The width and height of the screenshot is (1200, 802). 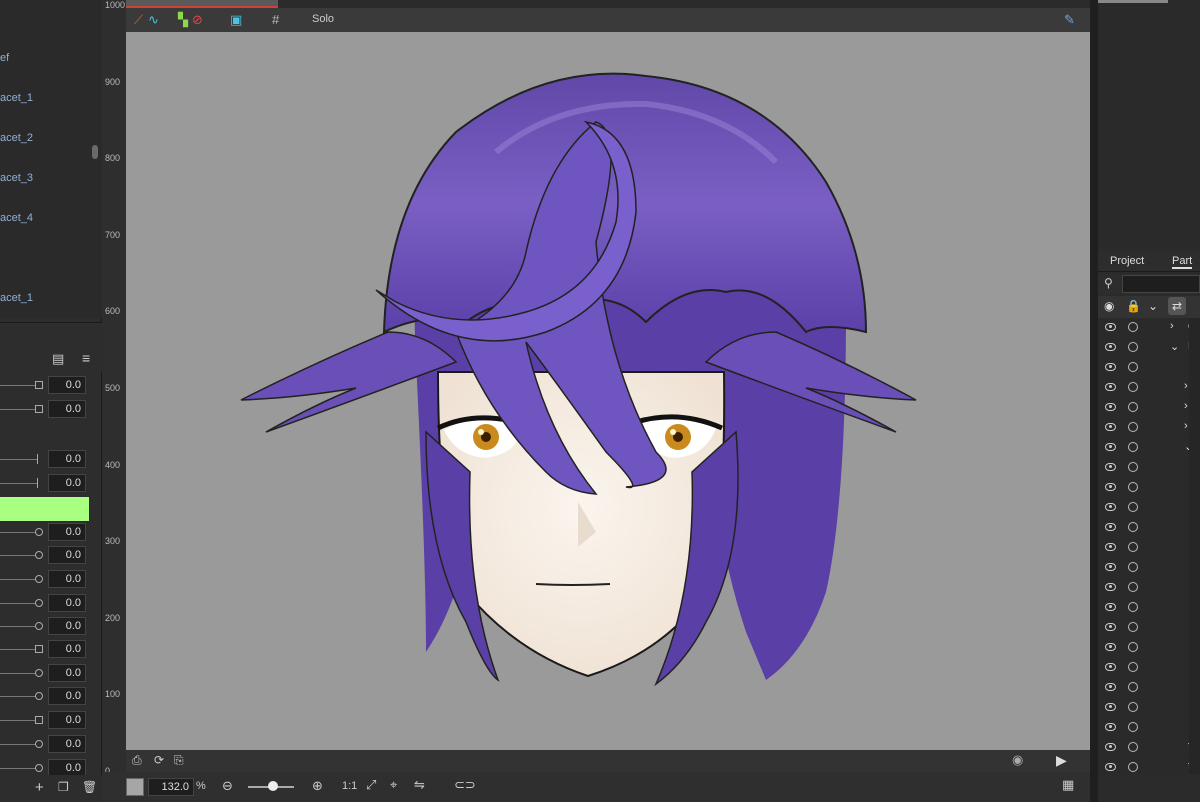 I want to click on zoom-in-icon: ⊕, so click(x=317, y=786).